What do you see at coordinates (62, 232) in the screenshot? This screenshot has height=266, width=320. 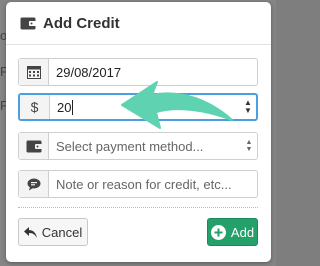 I see `cancel-label: Cancel` at bounding box center [62, 232].